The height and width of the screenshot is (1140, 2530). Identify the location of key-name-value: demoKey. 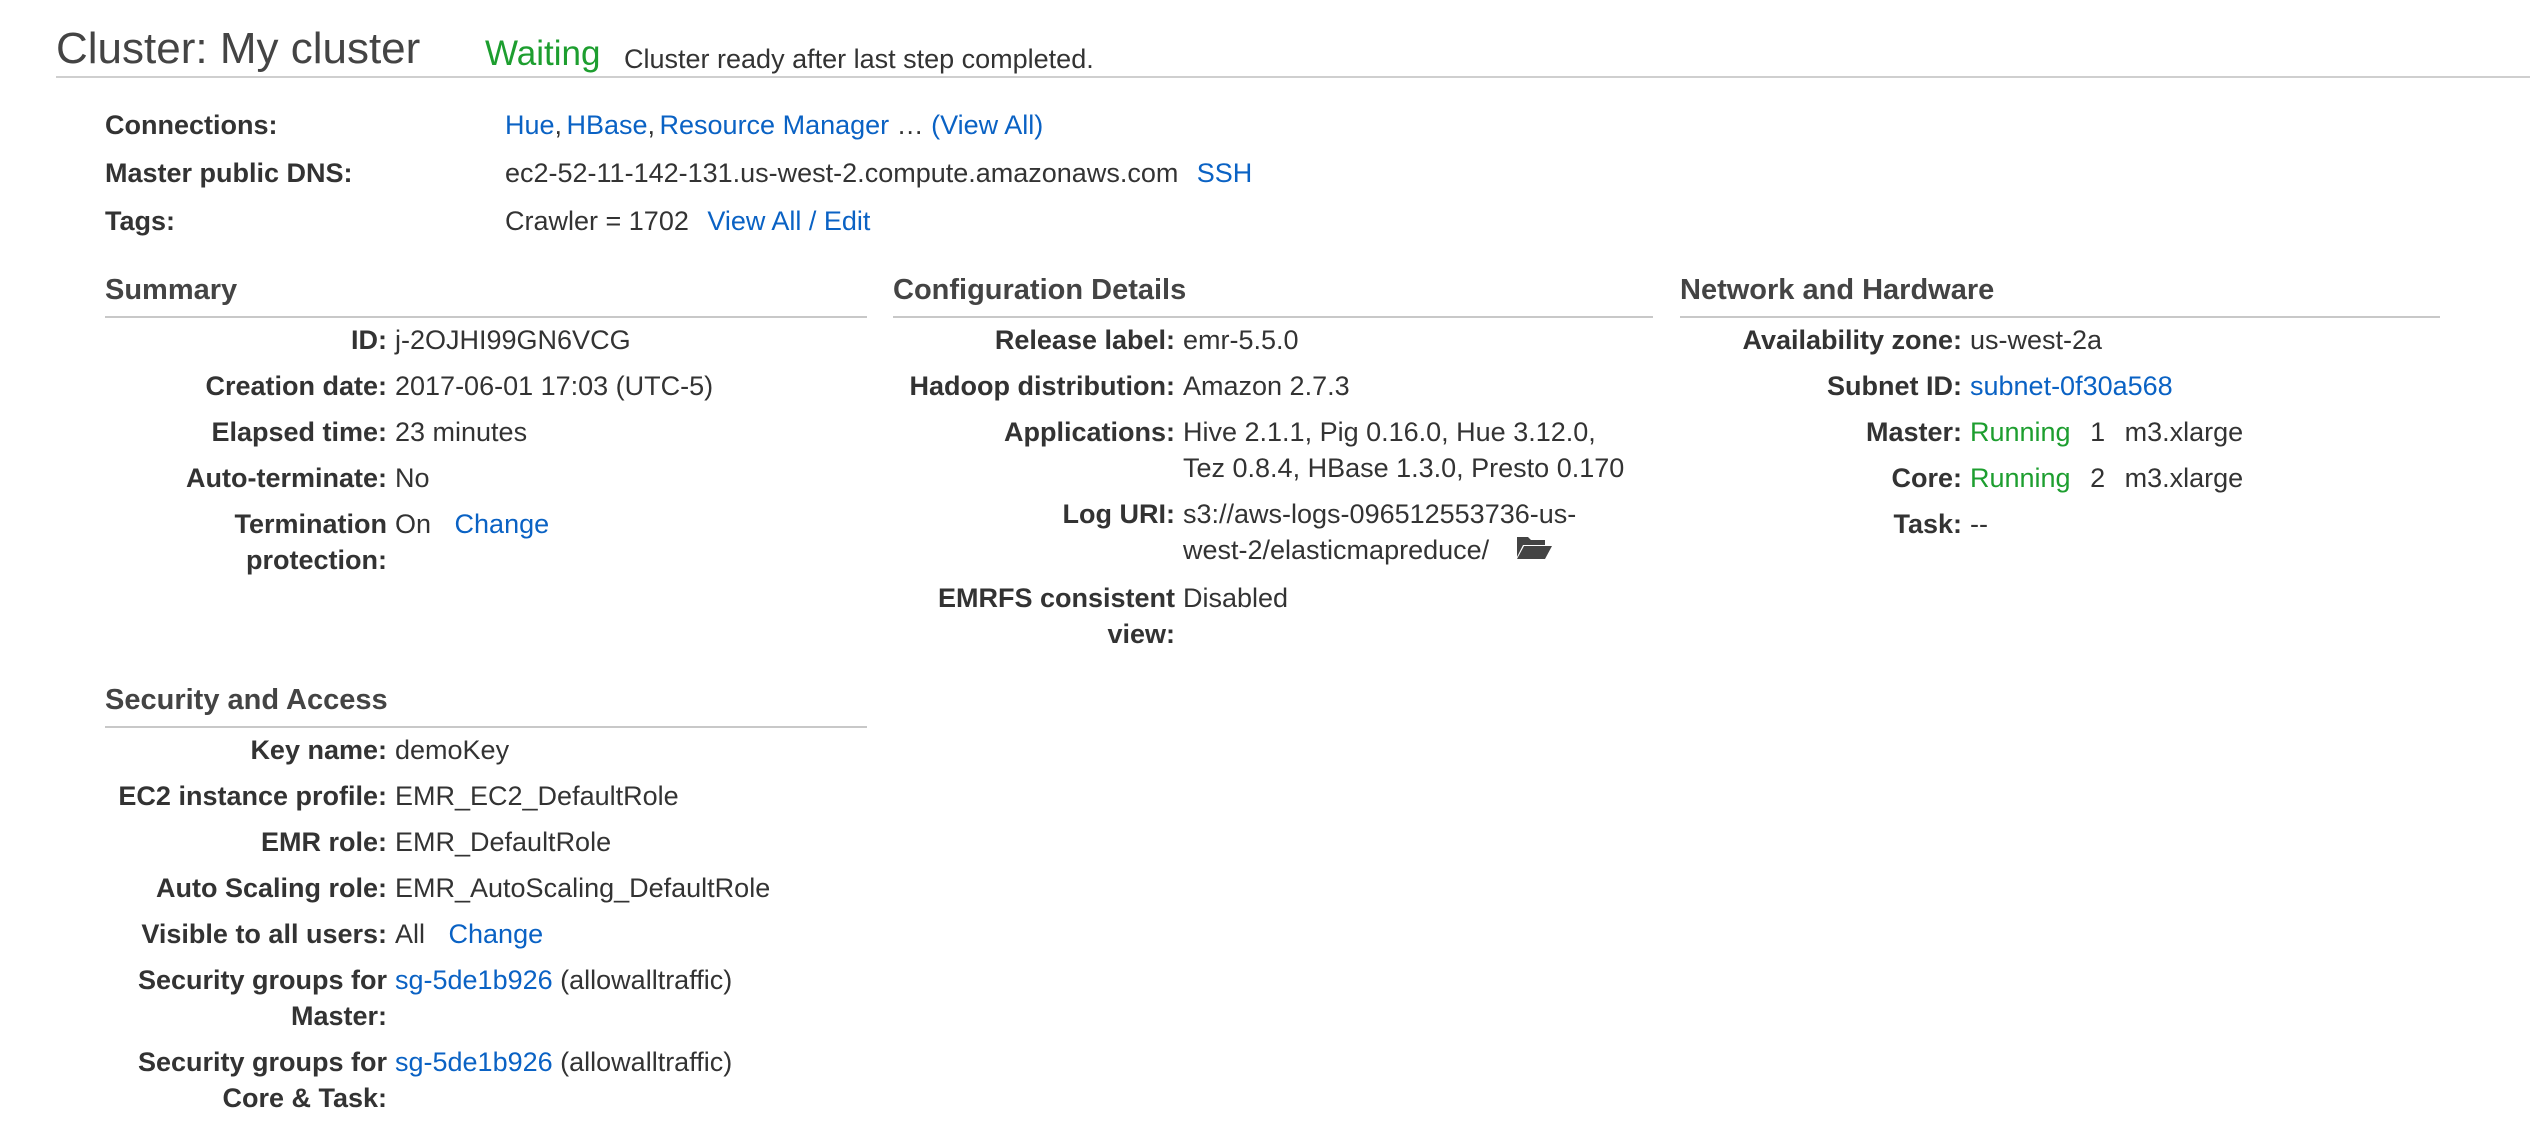
(452, 750).